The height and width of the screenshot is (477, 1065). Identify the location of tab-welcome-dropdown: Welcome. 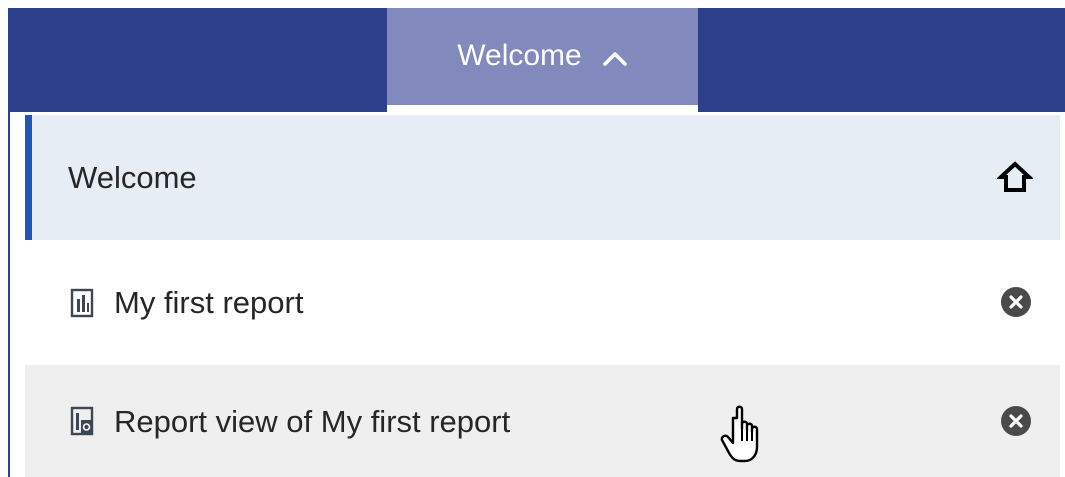
(542, 60).